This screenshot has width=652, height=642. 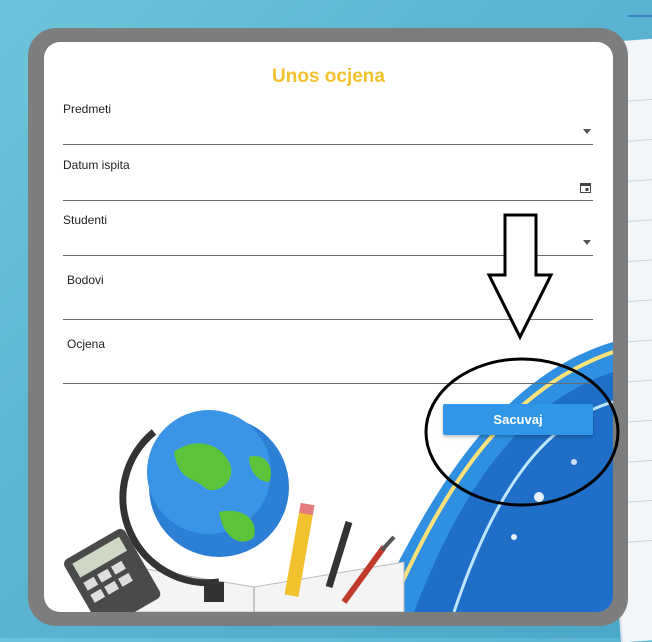 I want to click on datum-ispita-input: Datum ispita, so click(x=328, y=180).